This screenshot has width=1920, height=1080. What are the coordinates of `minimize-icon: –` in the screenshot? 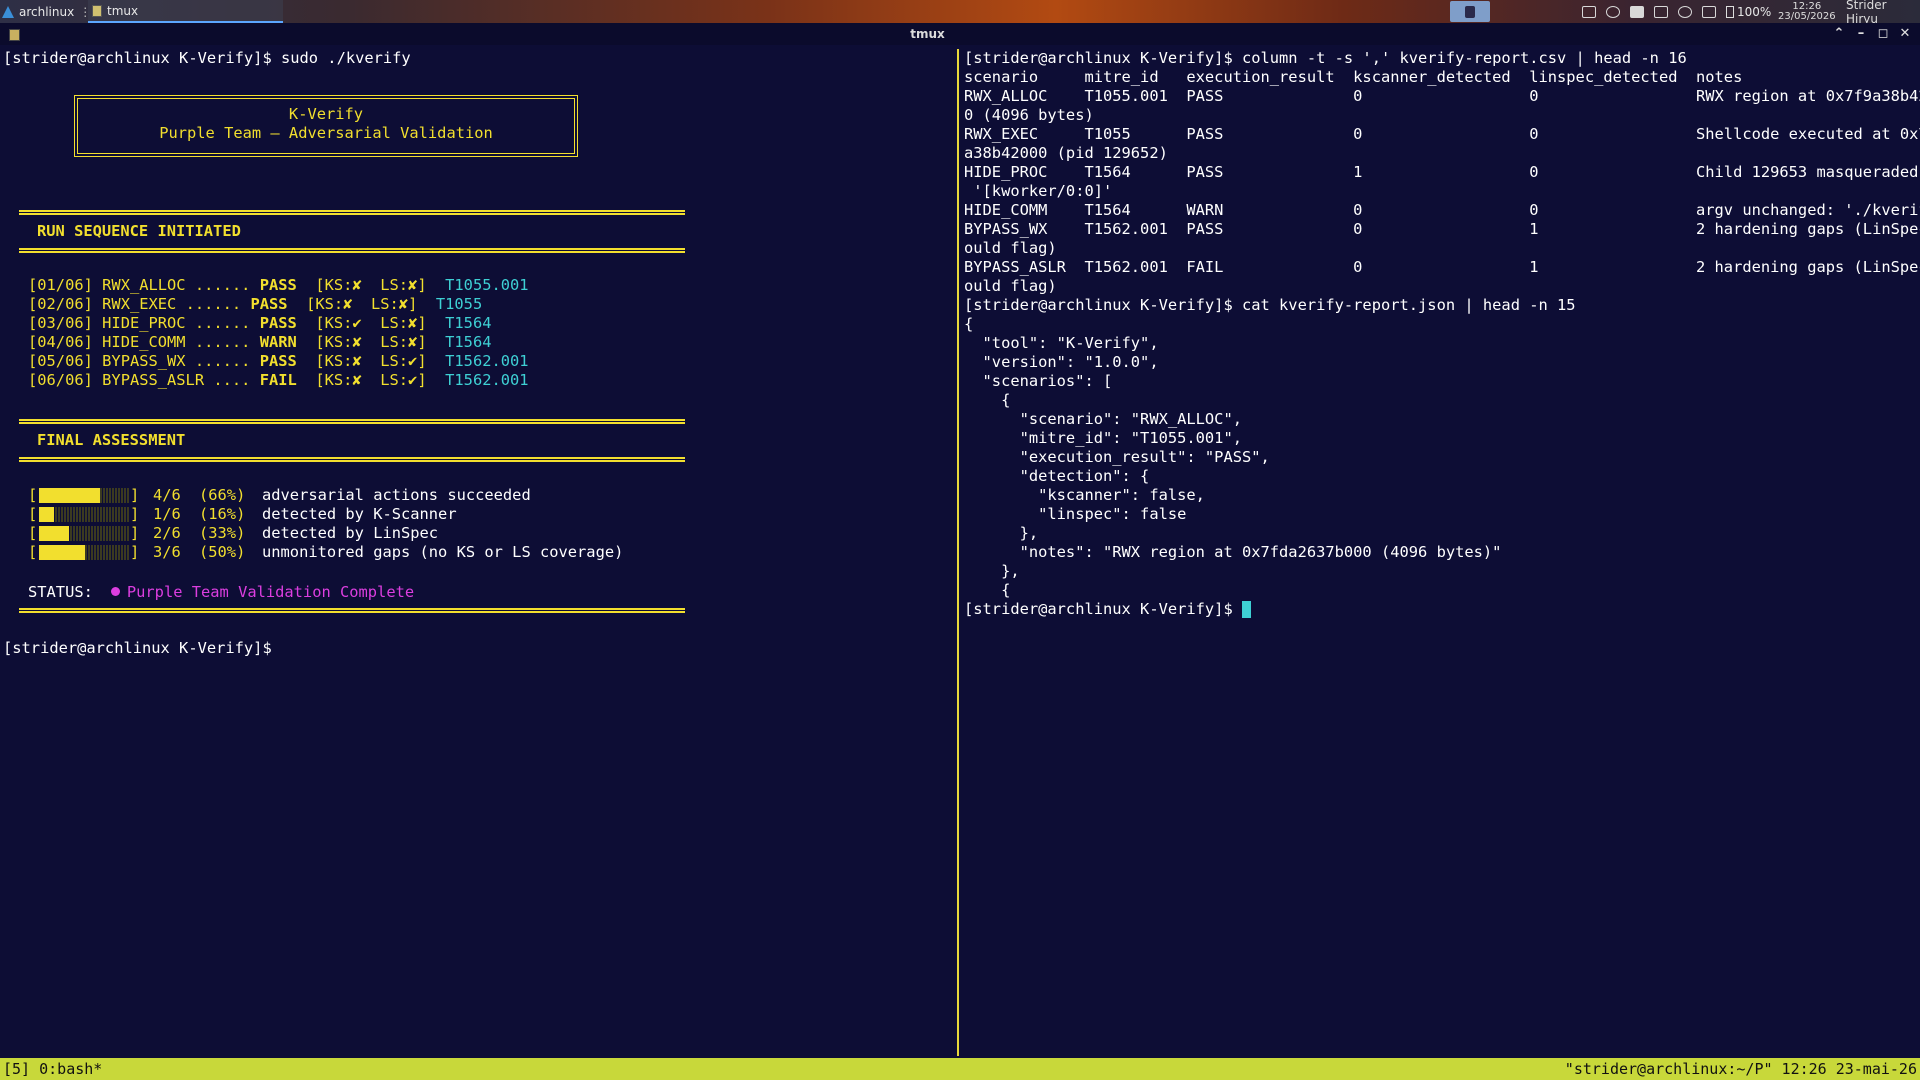 It's located at (1861, 34).